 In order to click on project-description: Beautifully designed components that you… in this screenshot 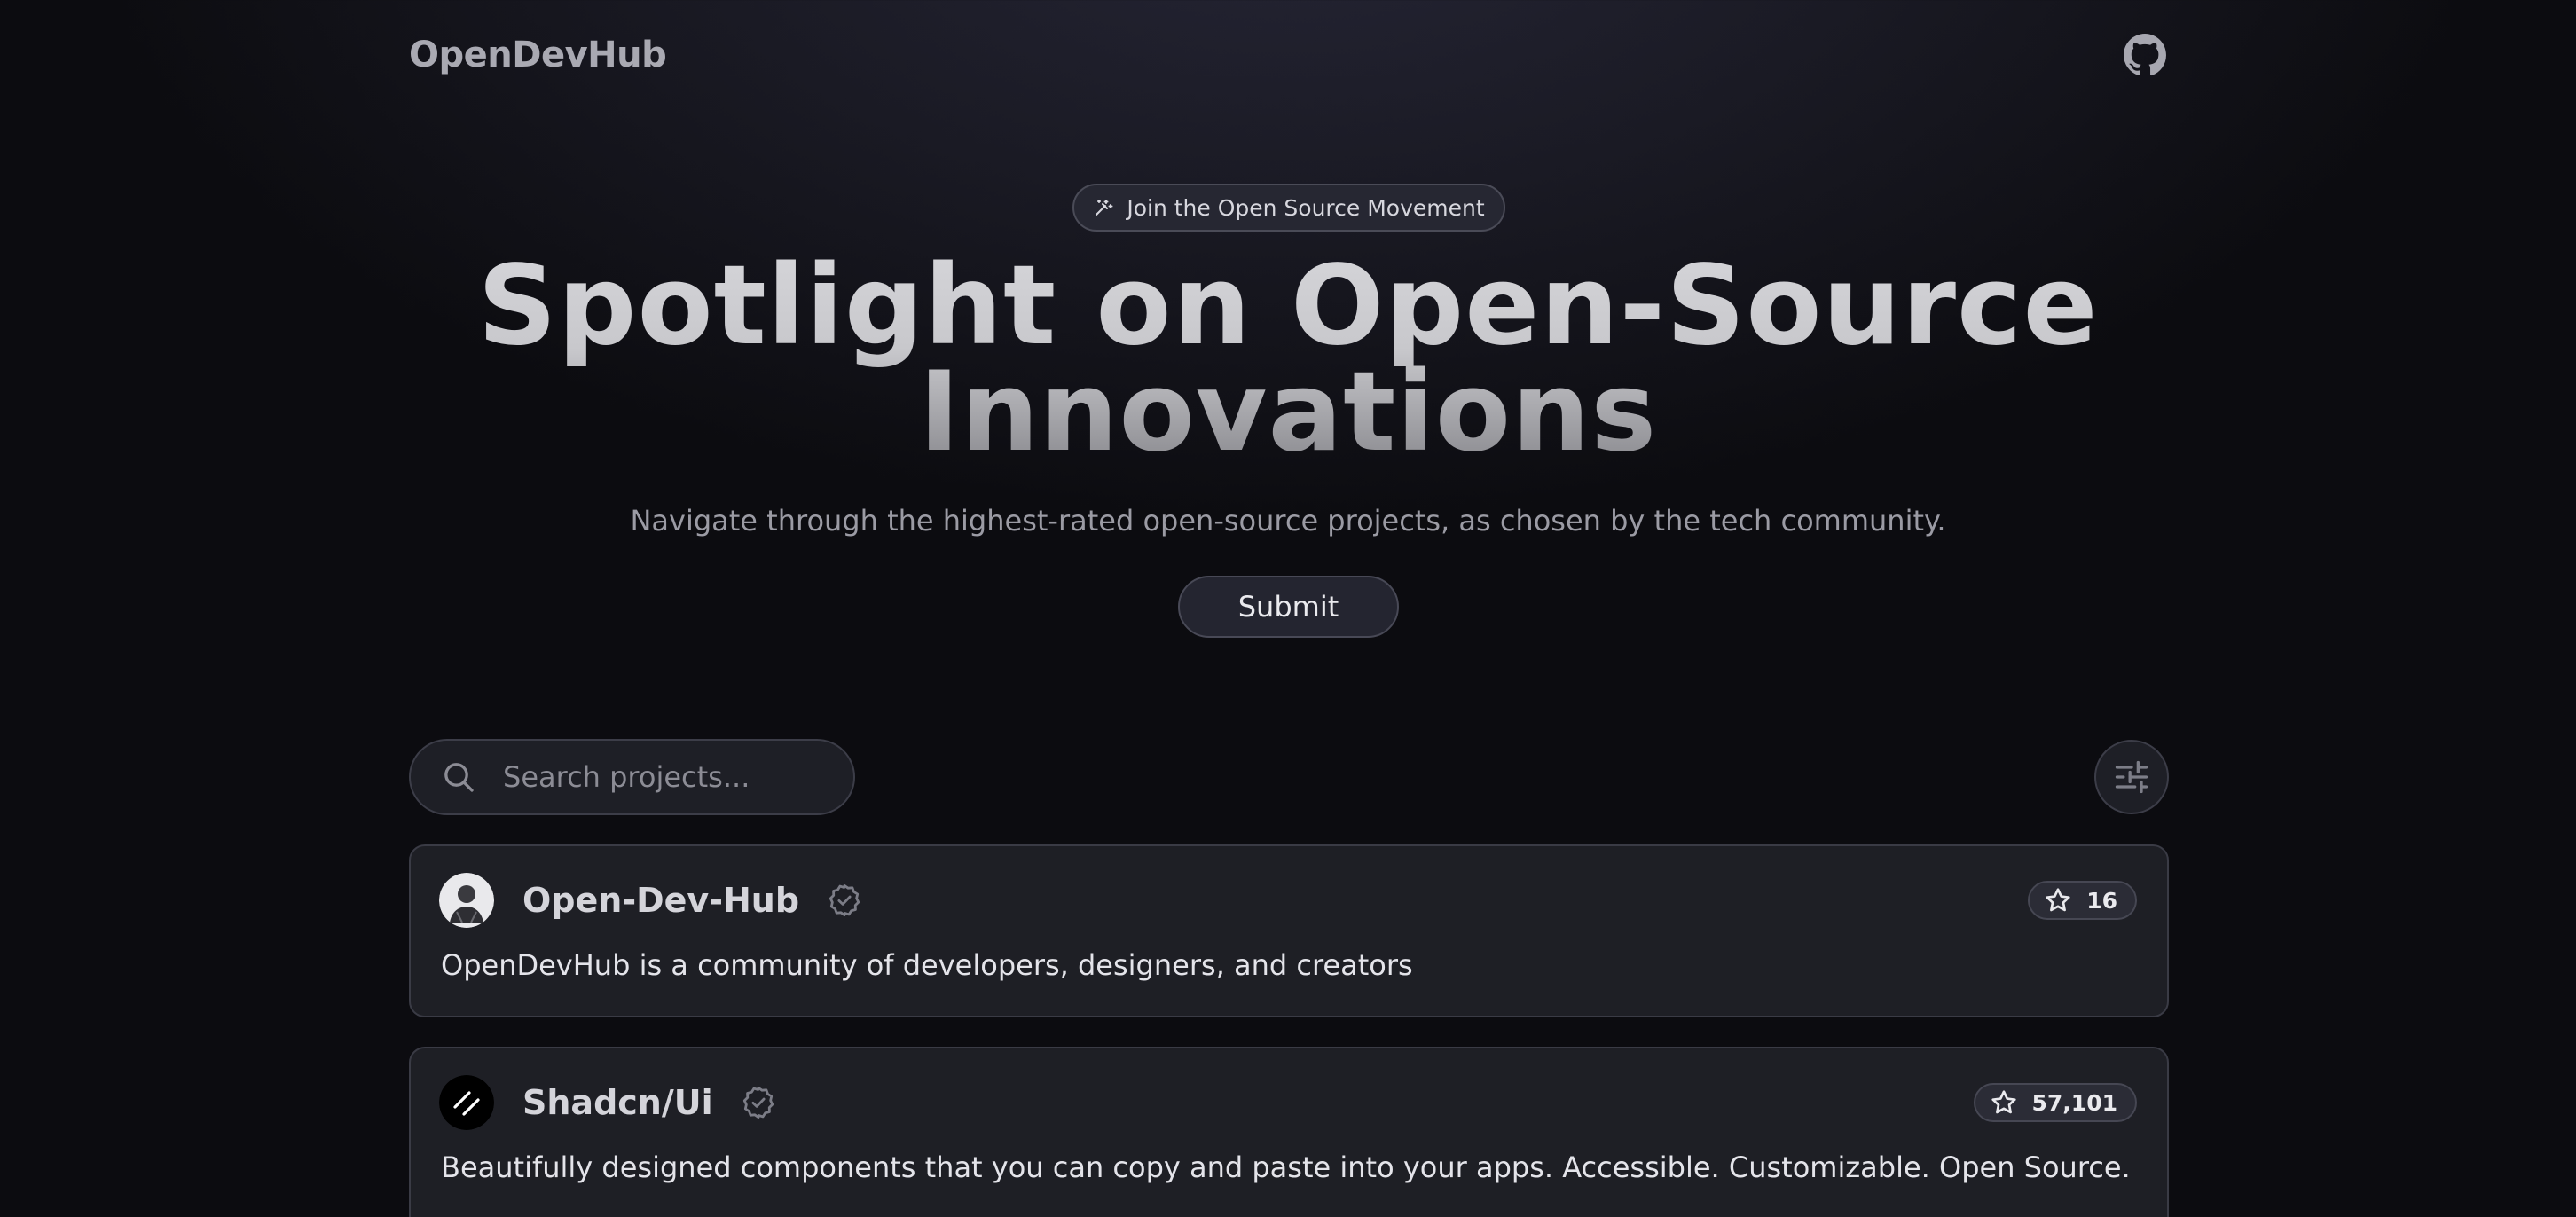, I will do `click(1286, 1167)`.